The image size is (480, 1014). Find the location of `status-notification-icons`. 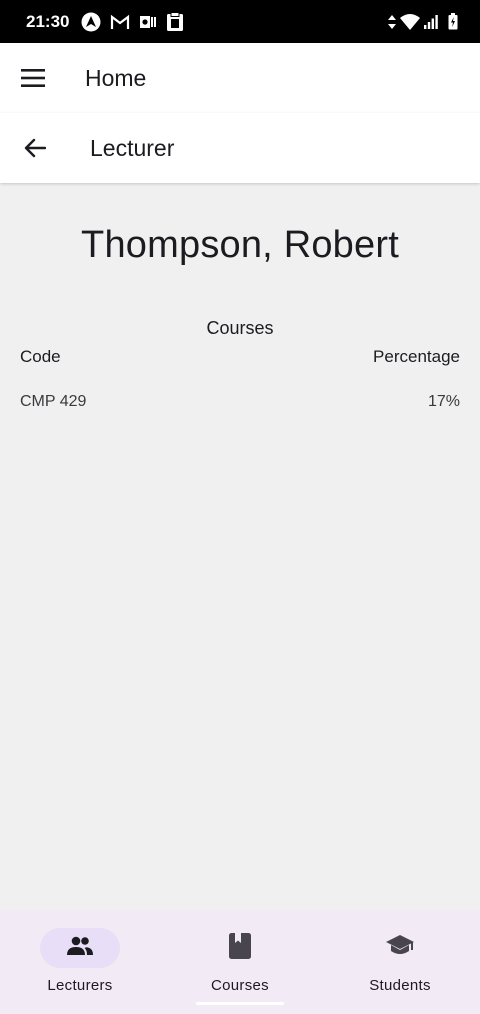

status-notification-icons is located at coordinates (132, 21).